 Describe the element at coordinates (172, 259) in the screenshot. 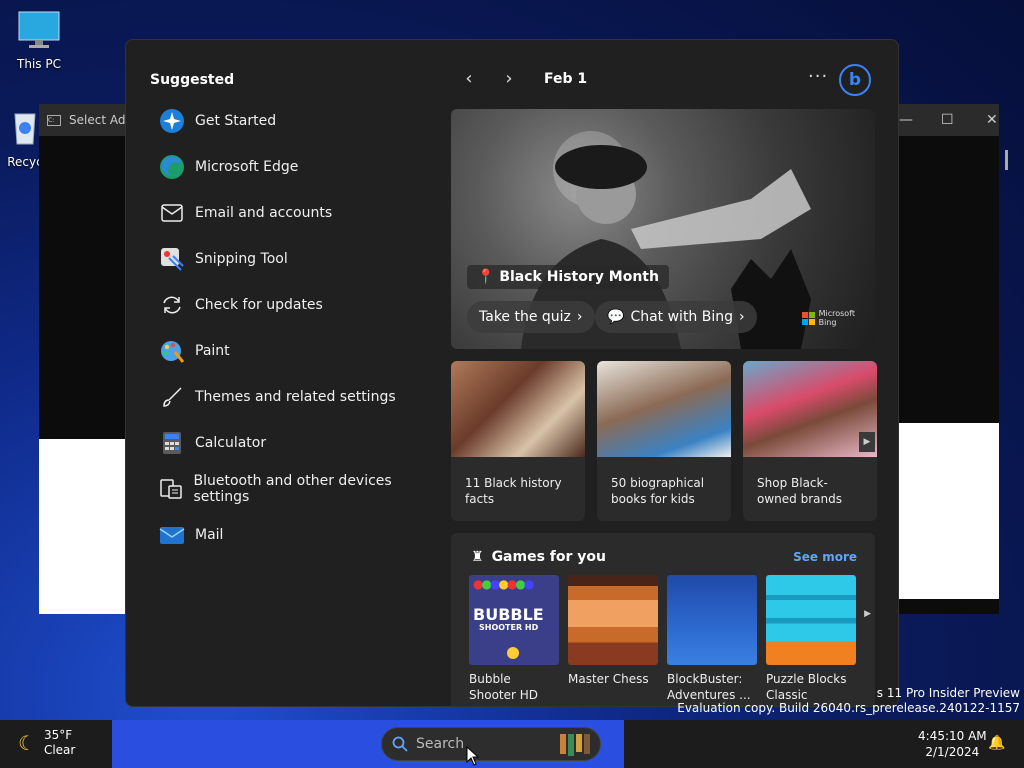

I see `snipping-tool-icon` at that location.